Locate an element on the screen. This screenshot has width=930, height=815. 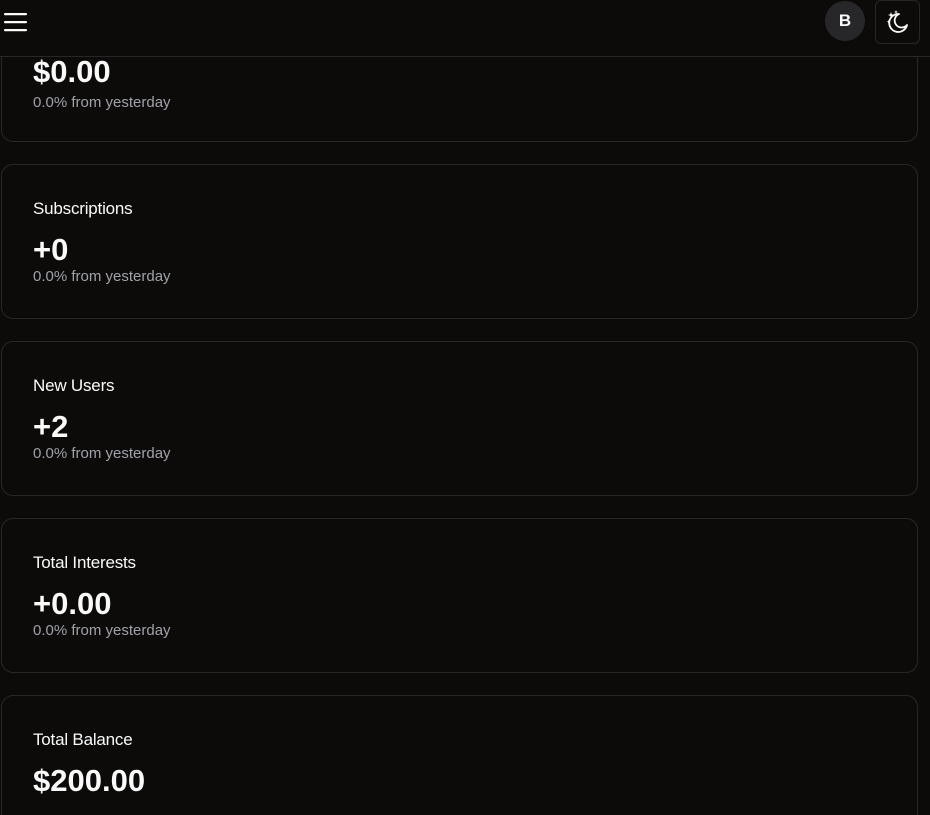
stat-card-value: +0.00 is located at coordinates (72, 603).